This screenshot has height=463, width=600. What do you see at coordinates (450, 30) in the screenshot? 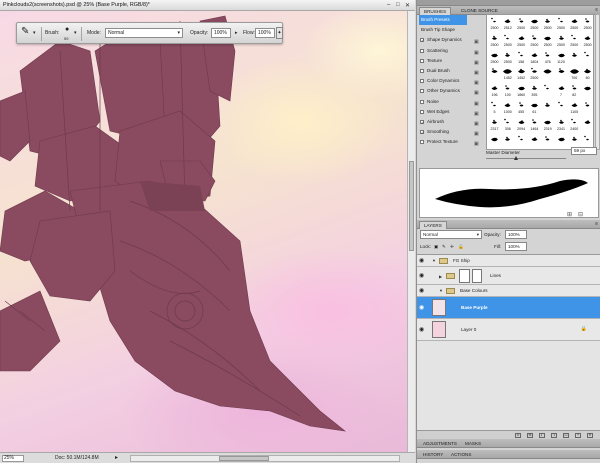
I see `brush-tip-shape-item: Brush Tip Shape` at bounding box center [450, 30].